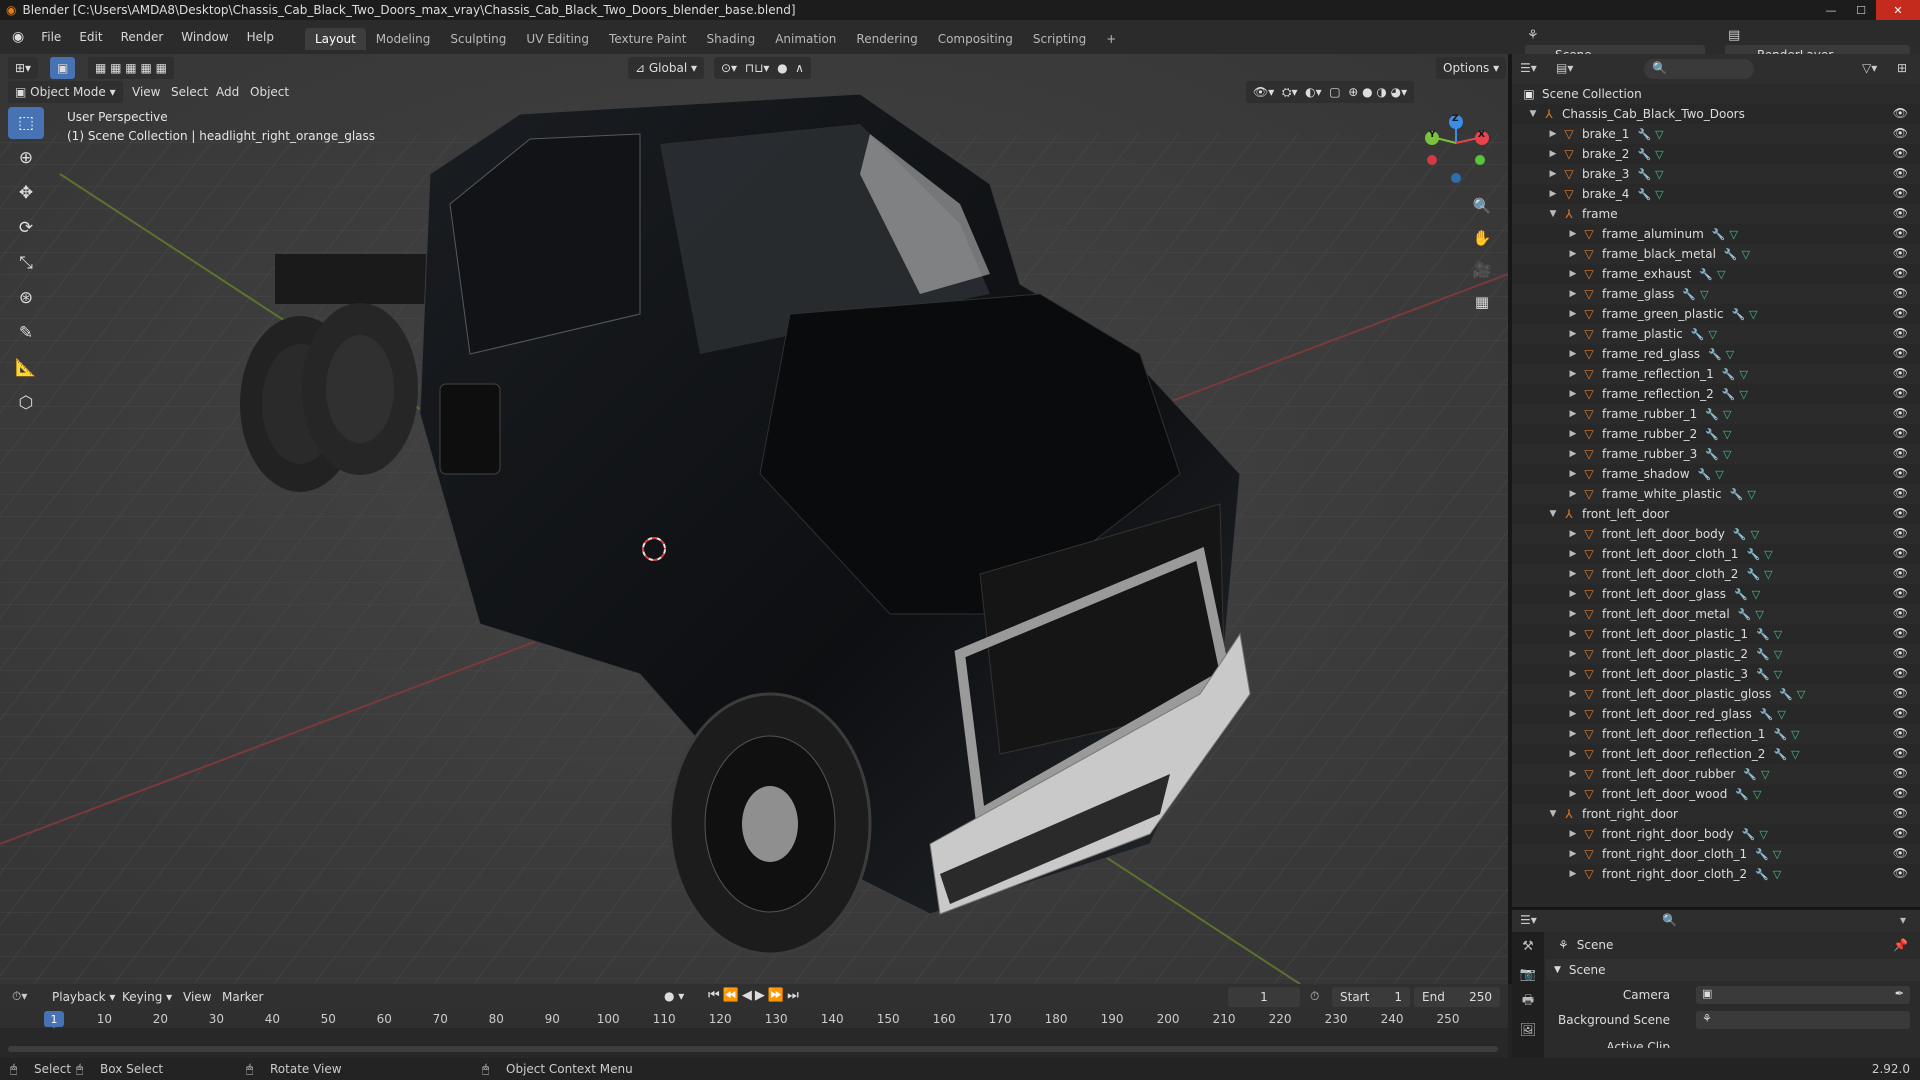 Image resolution: width=1920 pixels, height=1080 pixels. Describe the element at coordinates (63, 68) in the screenshot. I see `select-mode-button: ▣` at that location.